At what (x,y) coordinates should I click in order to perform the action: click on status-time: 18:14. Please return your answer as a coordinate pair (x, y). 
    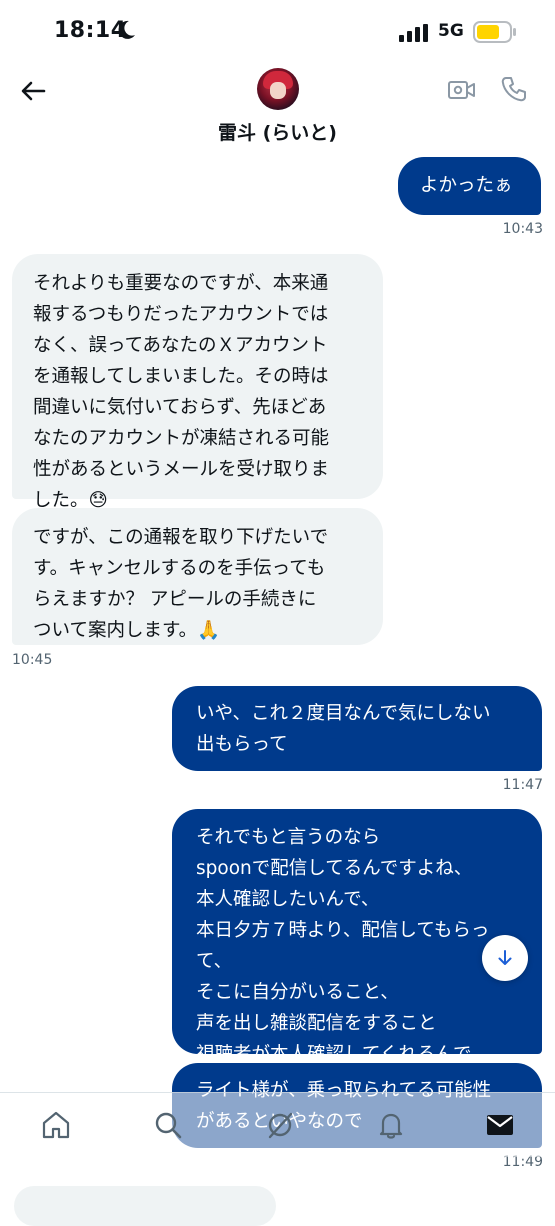
    Looking at the image, I should click on (90, 30).